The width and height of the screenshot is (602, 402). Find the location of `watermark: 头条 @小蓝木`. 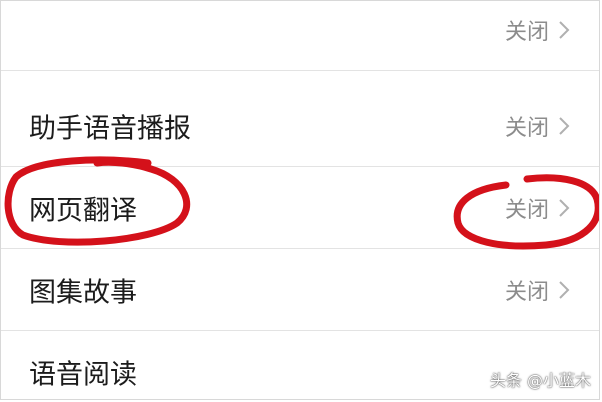

watermark: 头条 @小蓝木 is located at coordinates (540, 380).